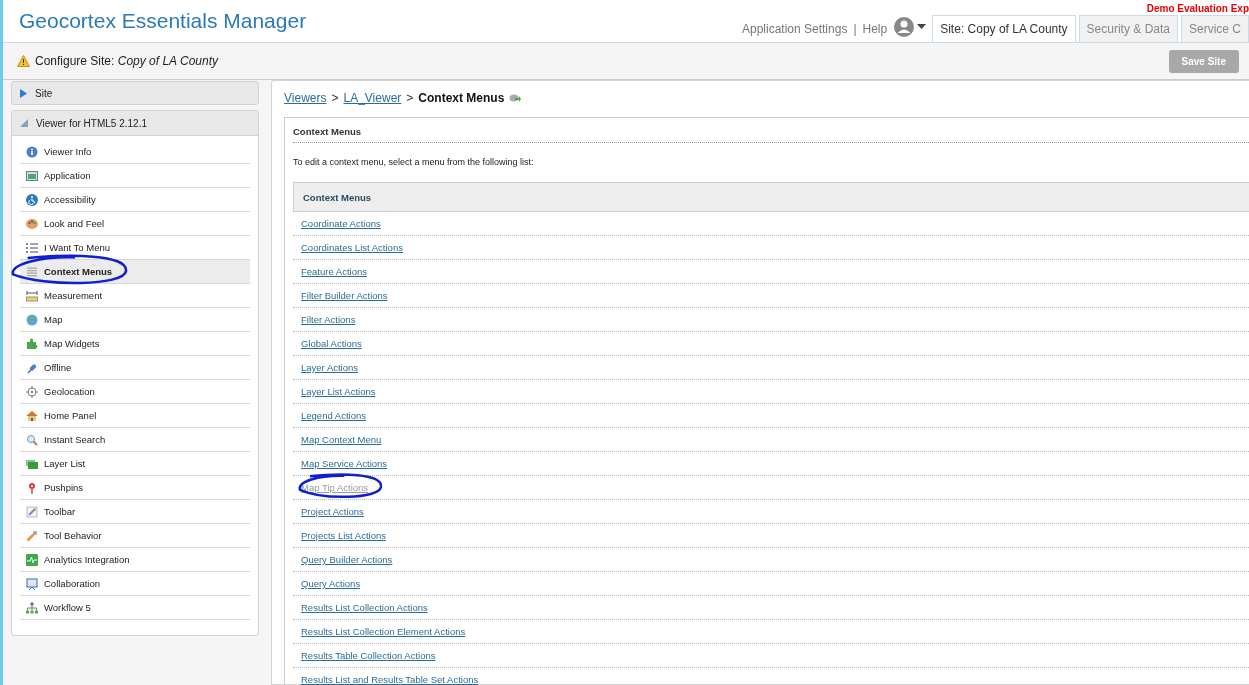 The height and width of the screenshot is (685, 1249). What do you see at coordinates (32, 439) in the screenshot?
I see `search-icon` at bounding box center [32, 439].